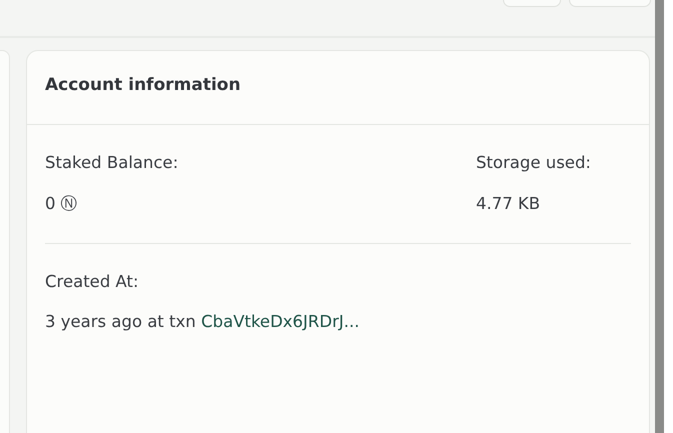 Image resolution: width=673 pixels, height=433 pixels. What do you see at coordinates (659, 216) in the screenshot?
I see `scrollbar` at bounding box center [659, 216].